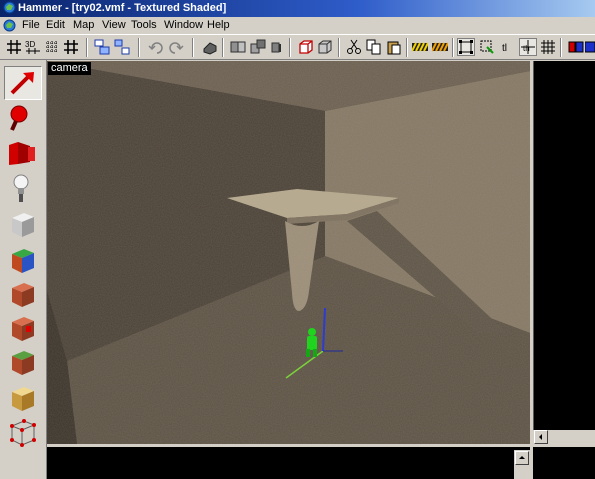  I want to click on scroll-left-button, so click(541, 437).